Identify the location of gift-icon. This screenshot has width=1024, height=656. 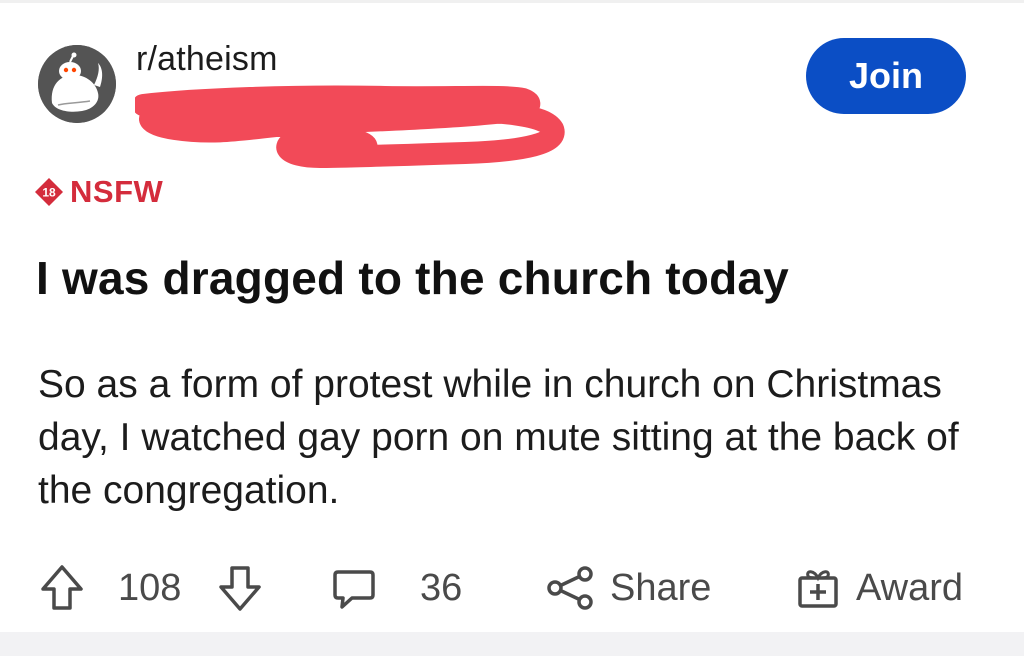
(818, 588).